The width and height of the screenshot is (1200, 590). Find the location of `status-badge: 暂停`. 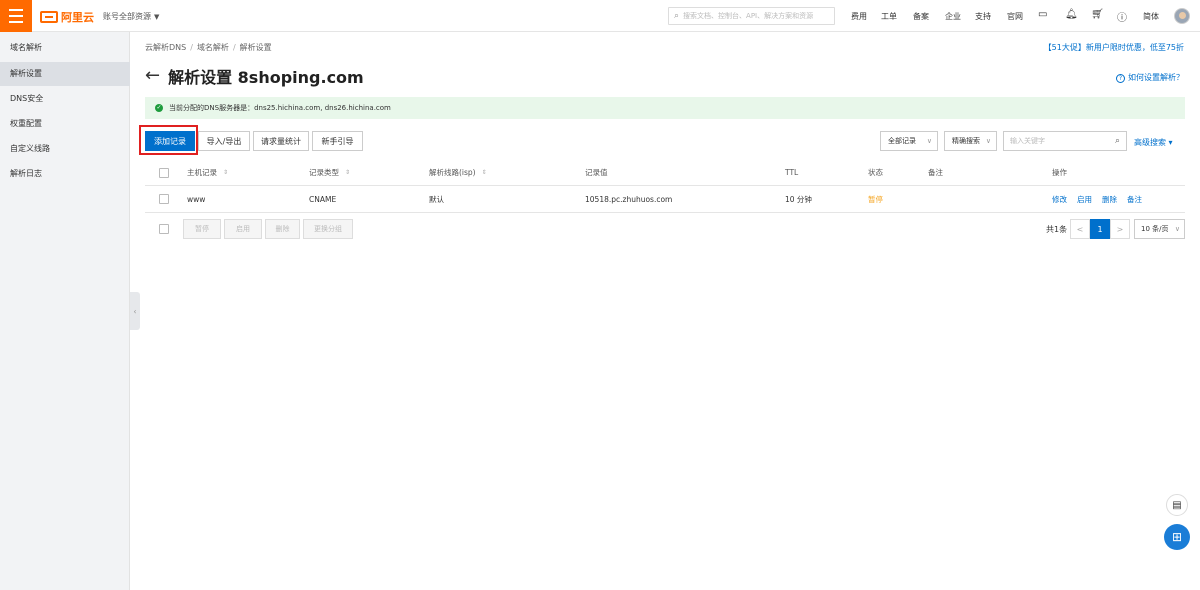

status-badge: 暂停 is located at coordinates (875, 199).